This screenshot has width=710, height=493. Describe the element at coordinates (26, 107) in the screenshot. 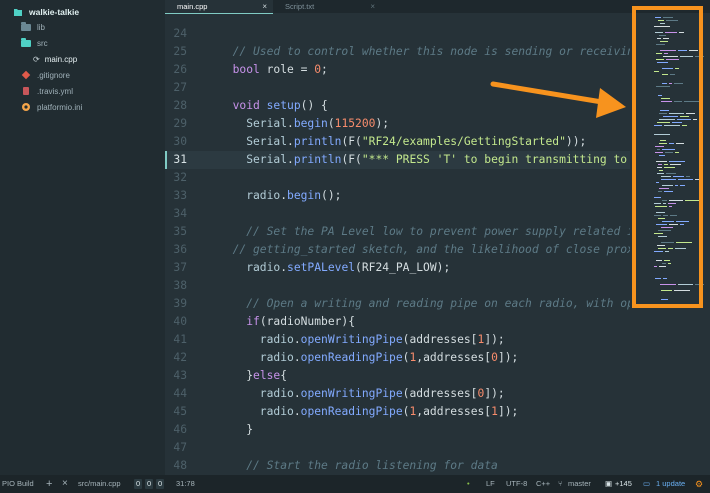

I see `platformio-icon` at that location.